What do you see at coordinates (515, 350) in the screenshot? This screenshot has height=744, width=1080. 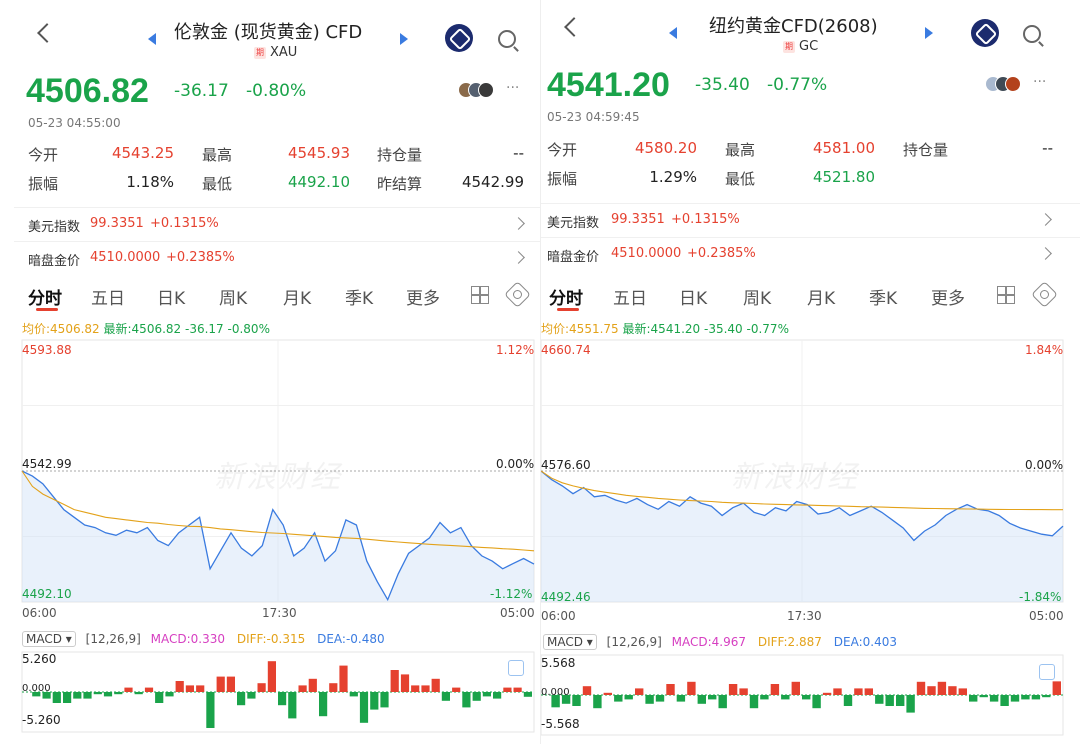 I see `pct-axis-top: 1.12%` at bounding box center [515, 350].